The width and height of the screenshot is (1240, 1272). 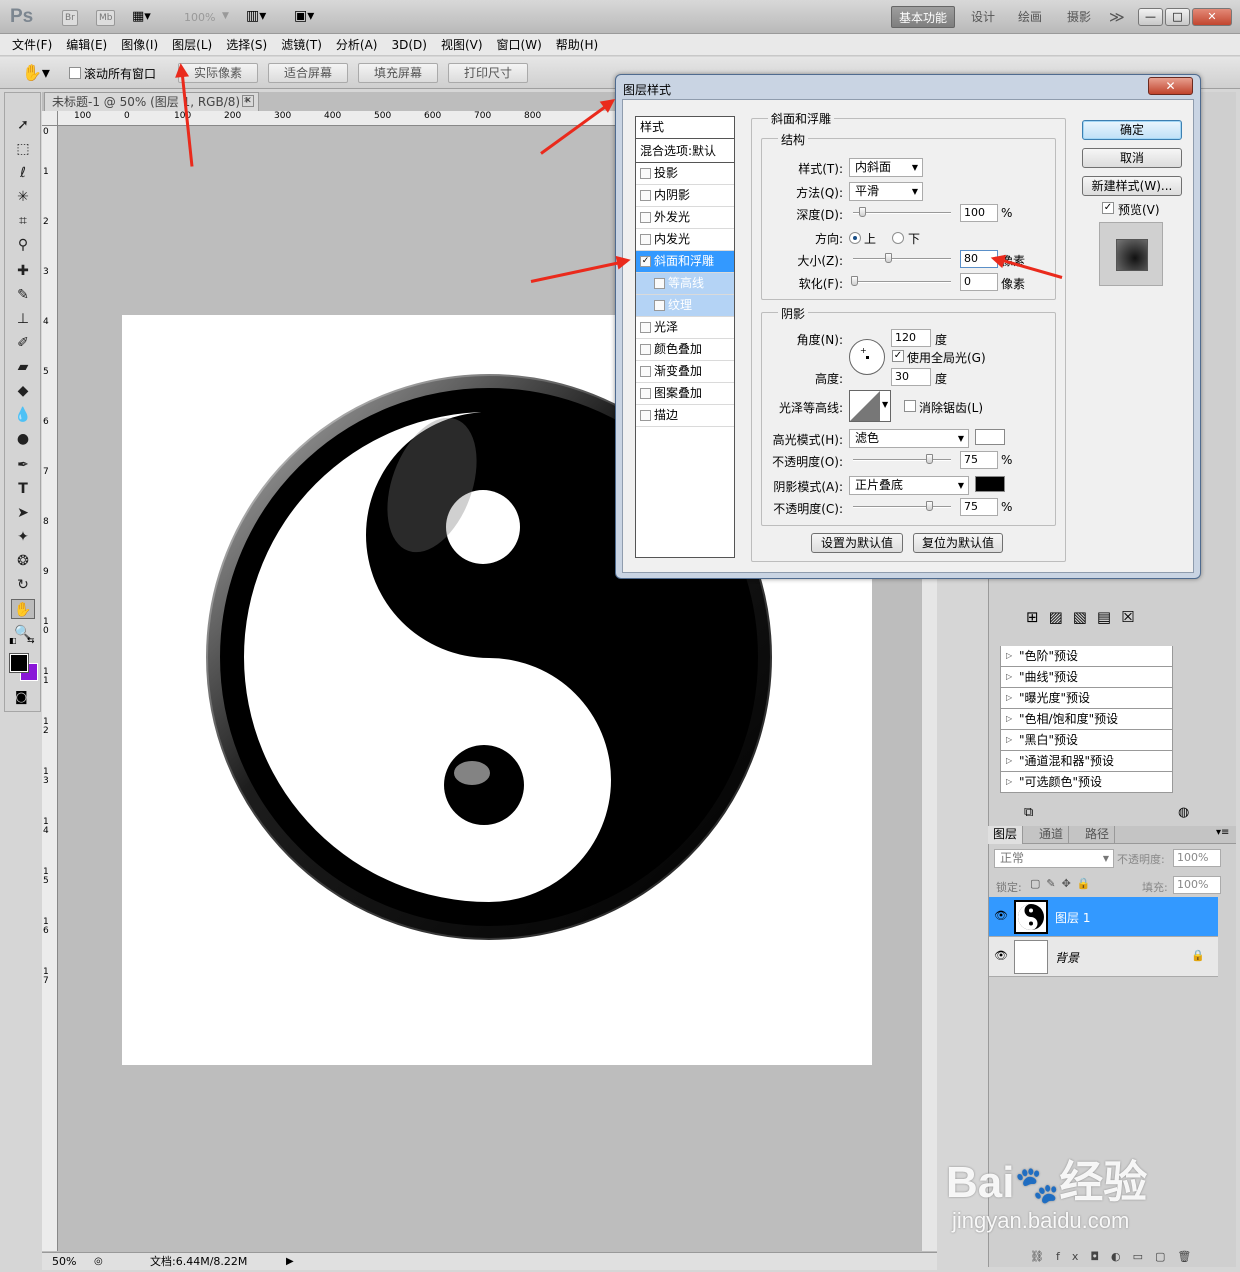 I want to click on menu-image: 图像(I), so click(x=139, y=45).